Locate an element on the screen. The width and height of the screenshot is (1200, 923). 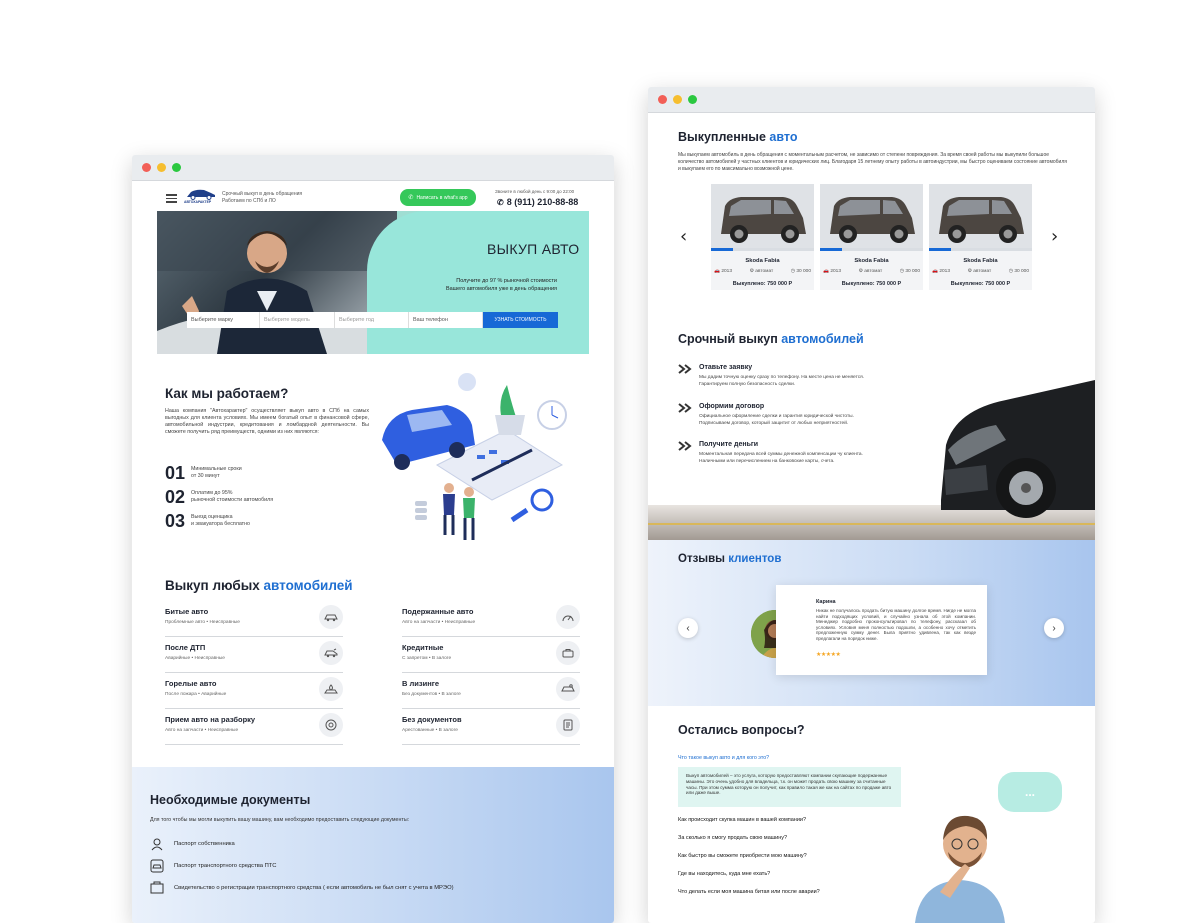
header-phone: ✆ 8 (911) 210-88-88 is located at coordinates (537, 202).